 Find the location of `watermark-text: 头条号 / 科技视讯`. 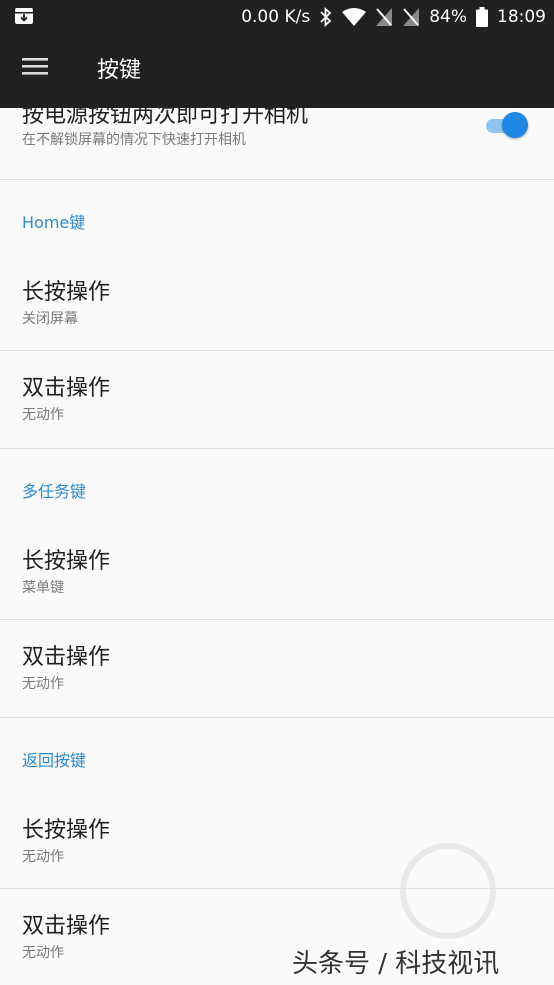

watermark-text: 头条号 / 科技视讯 is located at coordinates (396, 964).